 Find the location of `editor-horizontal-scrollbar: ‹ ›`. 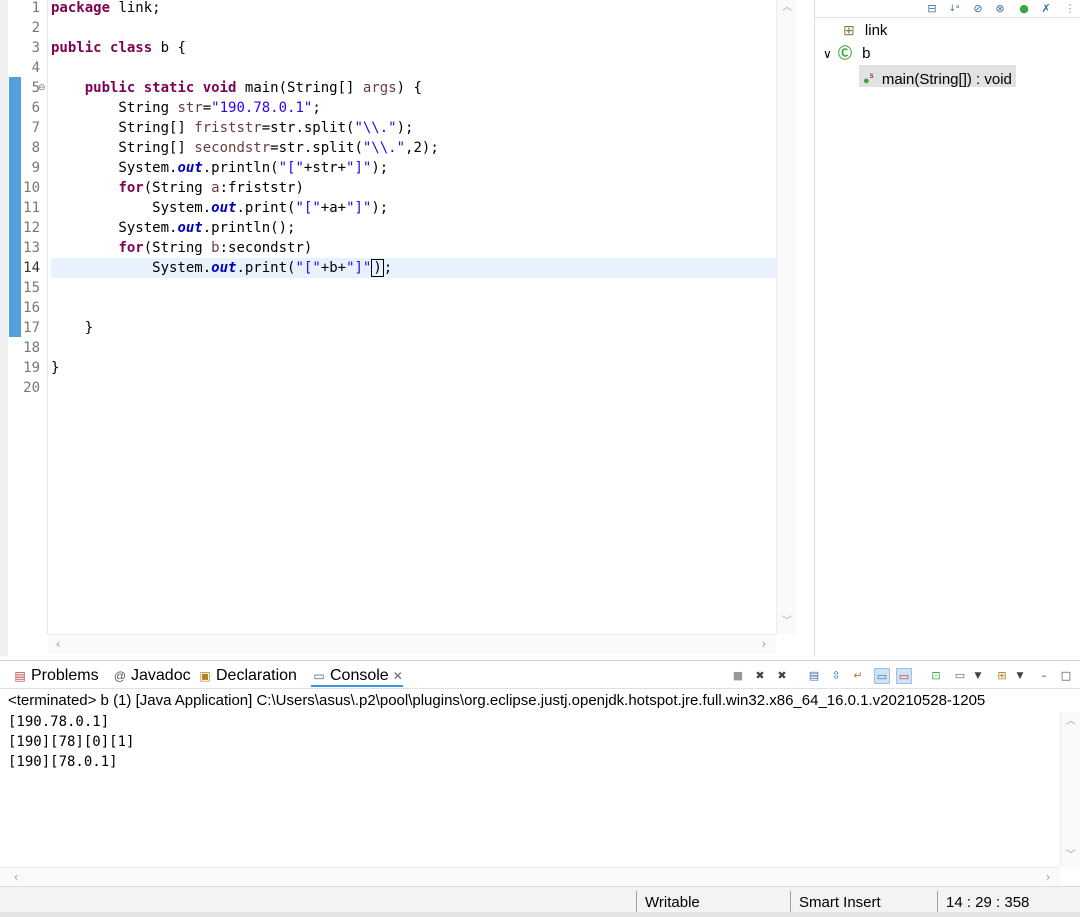

editor-horizontal-scrollbar: ‹ › is located at coordinates (412, 644).